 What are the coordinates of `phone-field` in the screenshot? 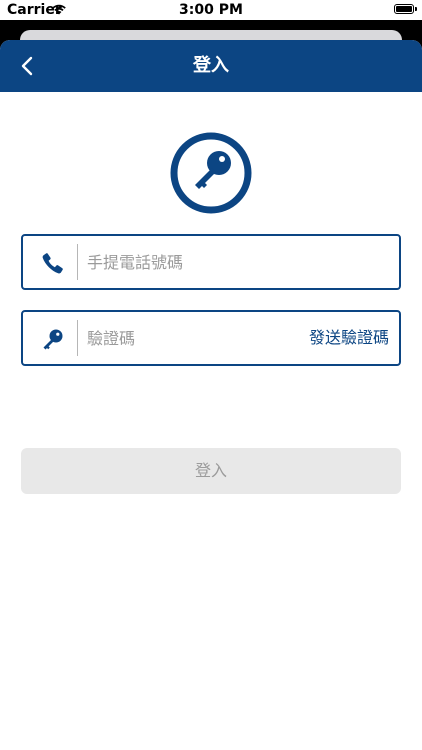 It's located at (211, 262).